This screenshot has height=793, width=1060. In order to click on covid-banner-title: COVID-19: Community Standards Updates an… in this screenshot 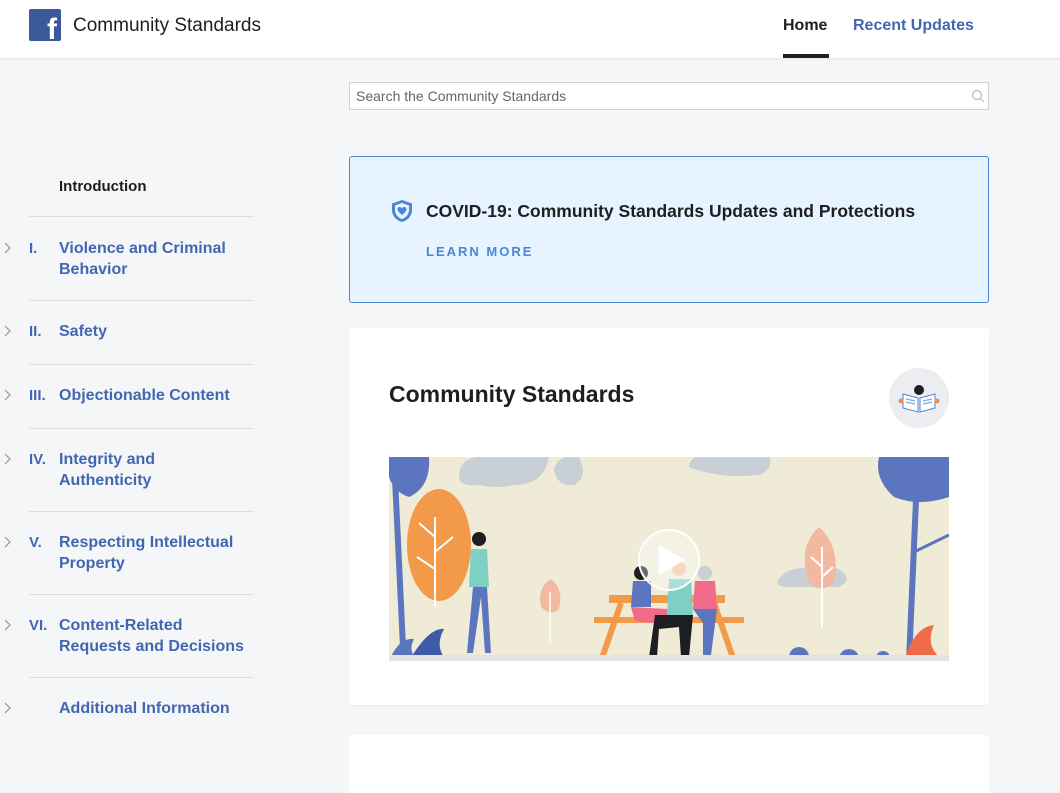, I will do `click(671, 211)`.